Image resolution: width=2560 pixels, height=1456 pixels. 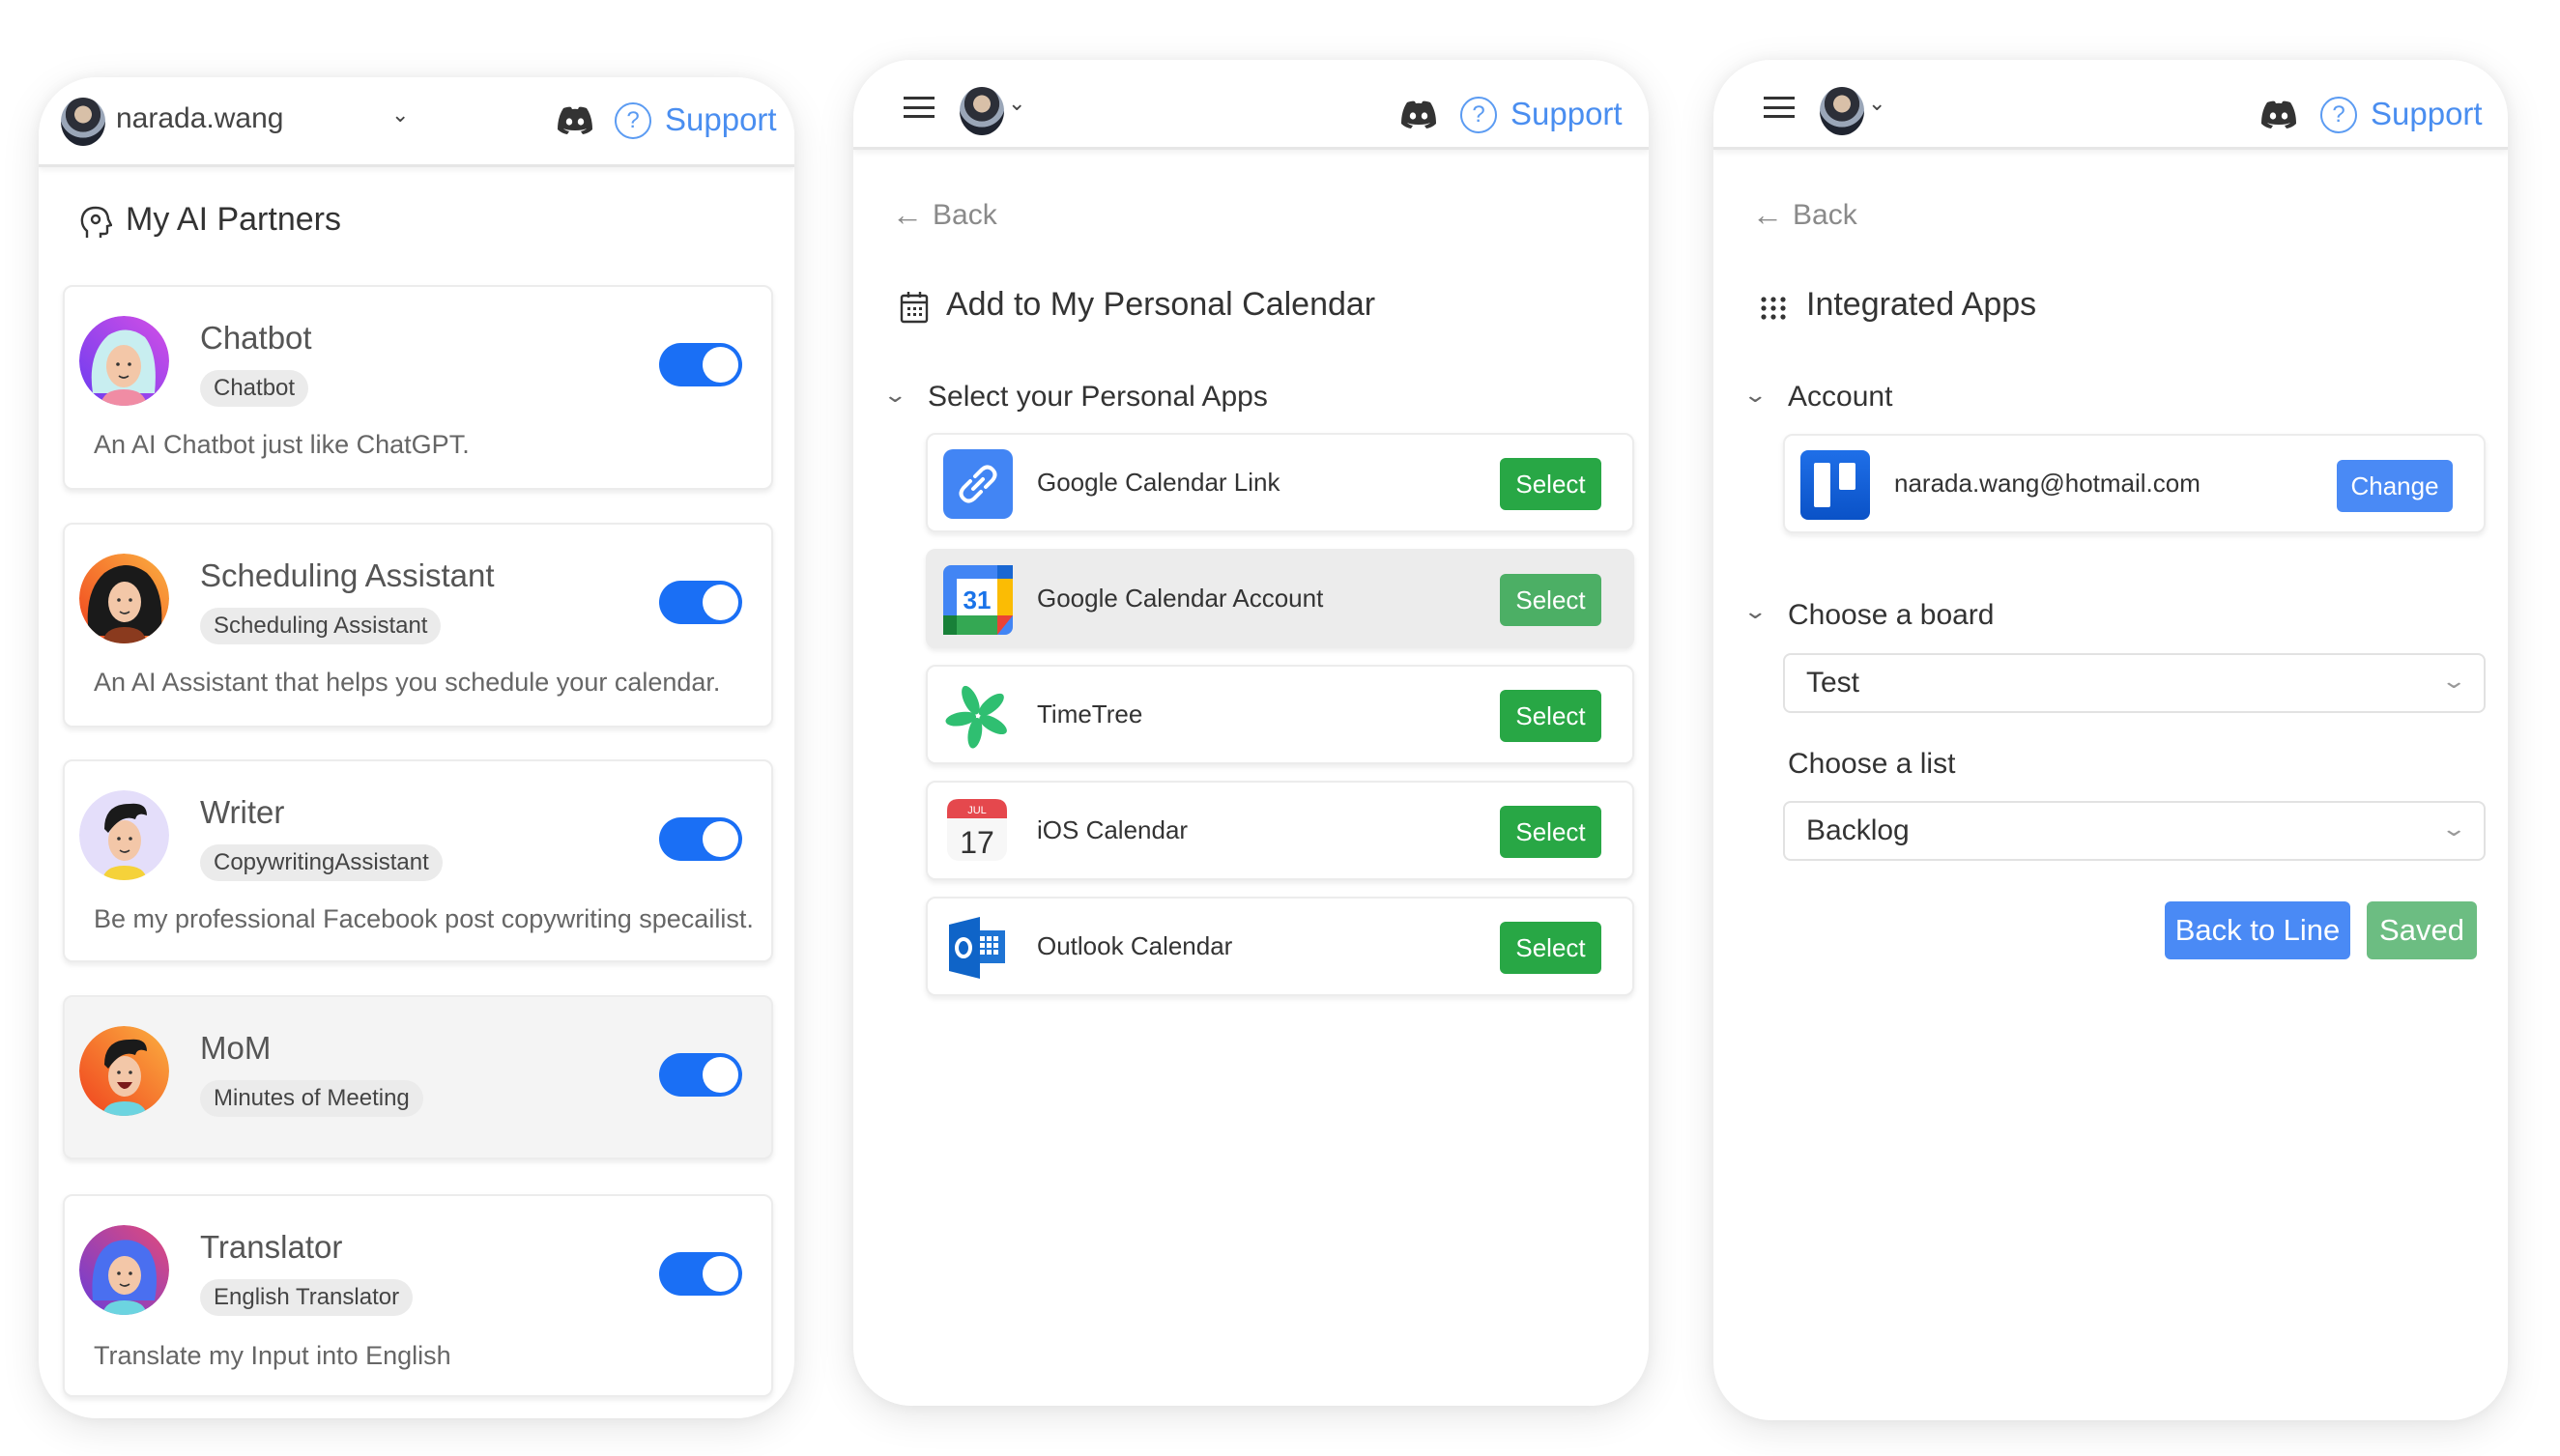 I want to click on list-select: Backlog ⌄, so click(x=2134, y=831).